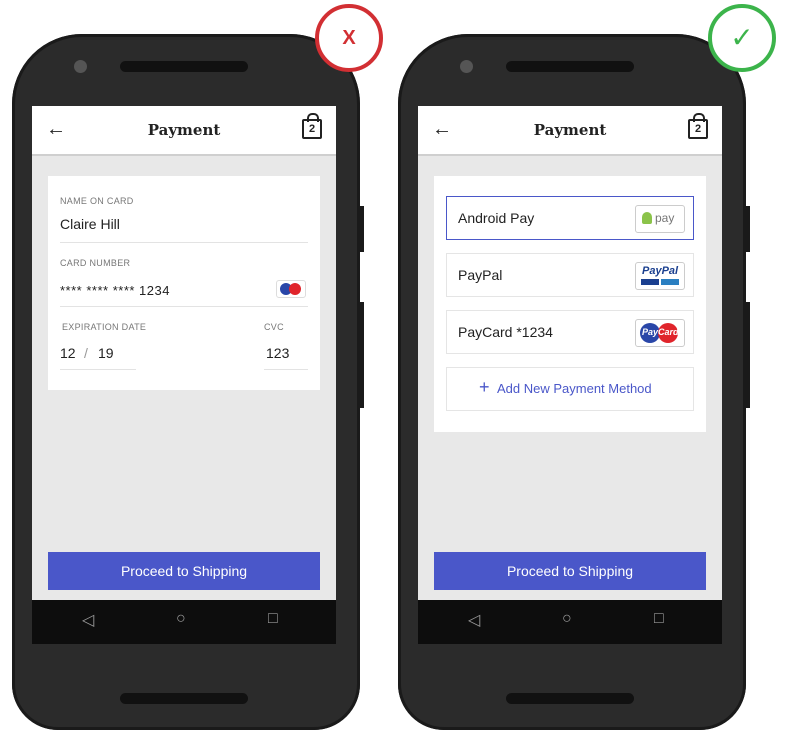 The height and width of the screenshot is (730, 788). Describe the element at coordinates (291, 289) in the screenshot. I see `paycard-logo-icon` at that location.